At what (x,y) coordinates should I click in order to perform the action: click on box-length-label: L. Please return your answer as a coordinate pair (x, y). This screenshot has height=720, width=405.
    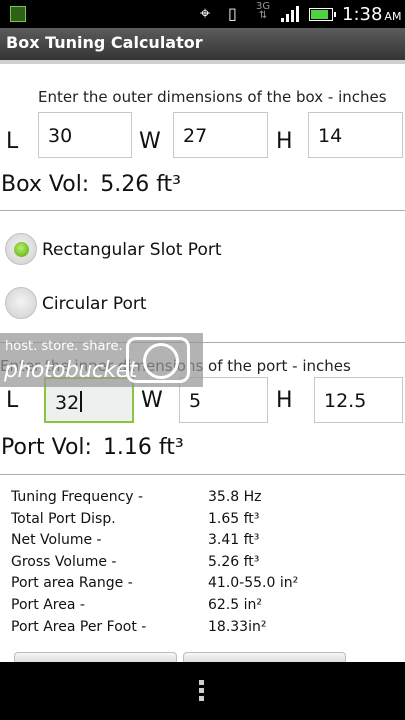
    Looking at the image, I should click on (12, 141).